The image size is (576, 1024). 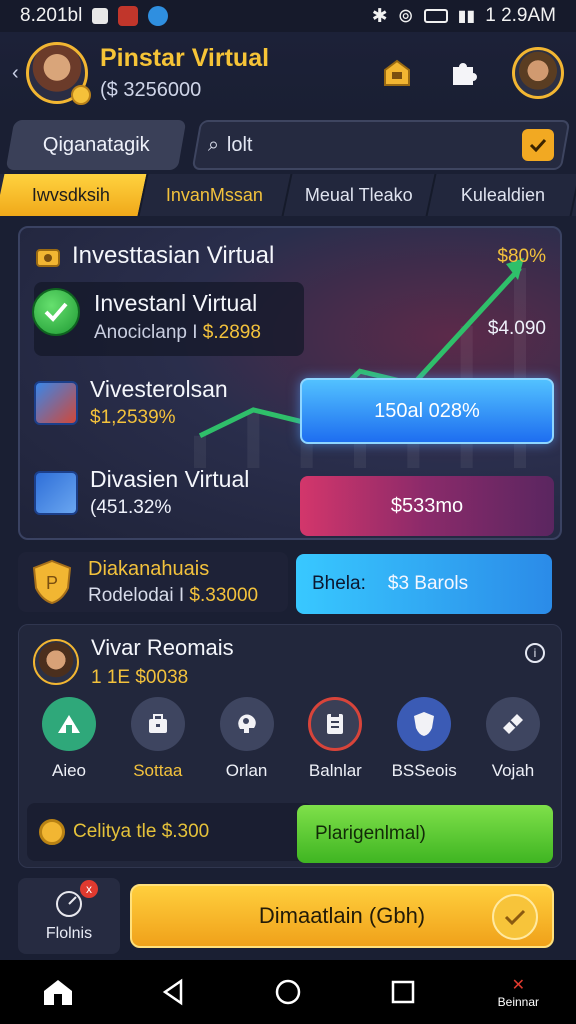 I want to click on notification-badge: x, so click(x=89, y=889).